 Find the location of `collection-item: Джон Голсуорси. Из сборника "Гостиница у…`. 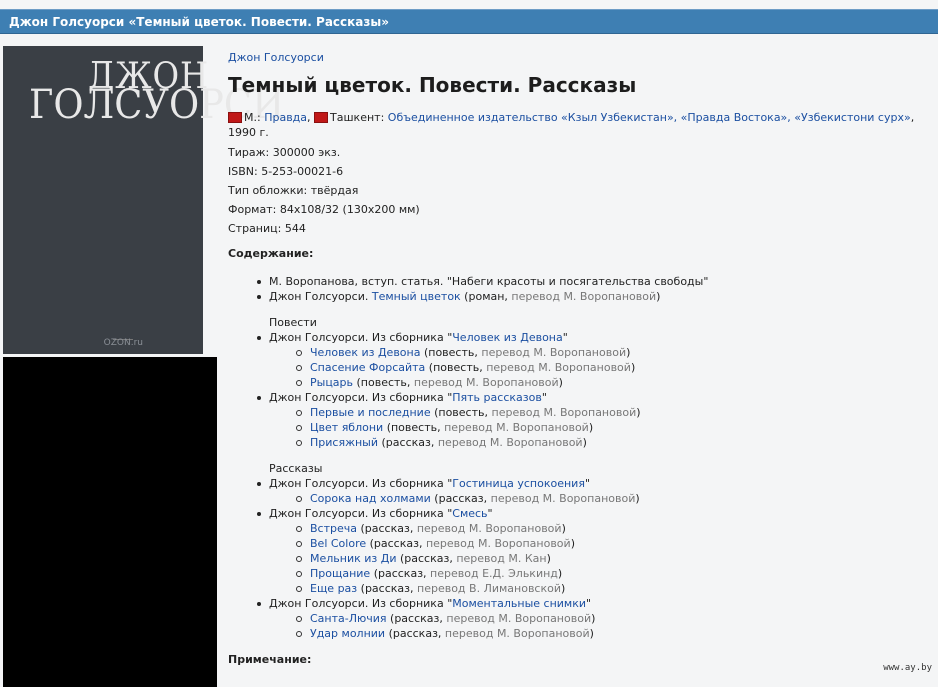

collection-item: Джон Голсуорси. Из сборника "Гостиница у… is located at coordinates (578, 491).